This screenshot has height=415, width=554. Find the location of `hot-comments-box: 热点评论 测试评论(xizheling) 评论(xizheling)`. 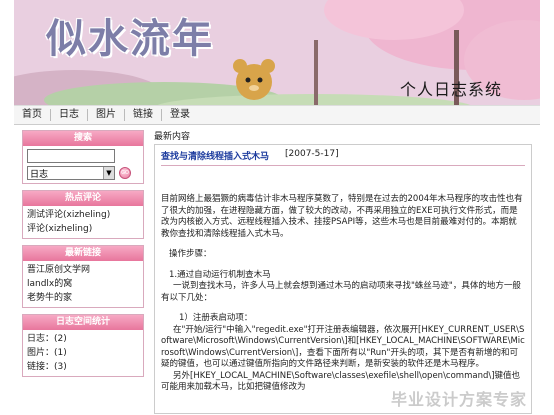

hot-comments-box: 热点评论 测试评论(xizheling) 评论(xizheling) is located at coordinates (83, 214).